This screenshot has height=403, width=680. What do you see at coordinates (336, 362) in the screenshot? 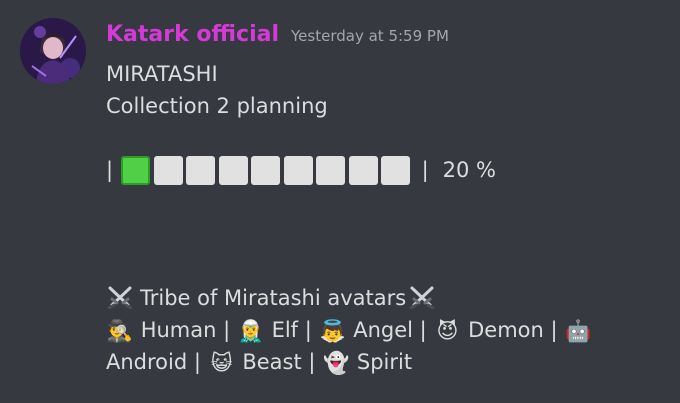
I see `ghost-icon: 👻` at bounding box center [336, 362].